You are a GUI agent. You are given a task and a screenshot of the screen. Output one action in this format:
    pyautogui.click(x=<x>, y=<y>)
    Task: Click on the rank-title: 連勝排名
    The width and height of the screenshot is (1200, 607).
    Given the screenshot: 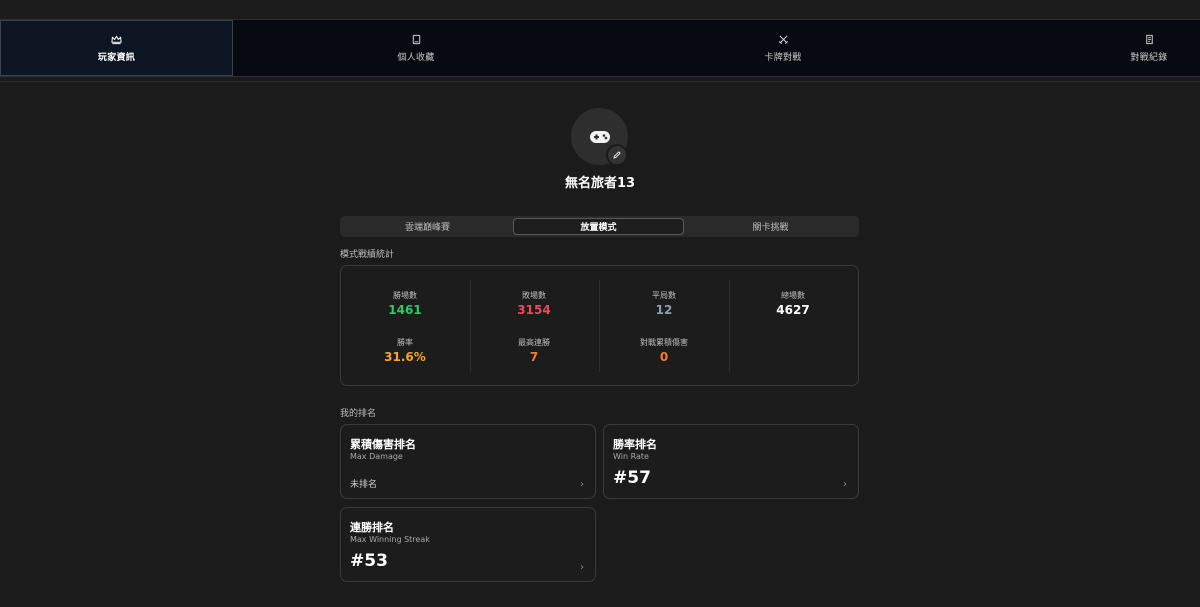 What is the action you would take?
    pyautogui.click(x=372, y=527)
    